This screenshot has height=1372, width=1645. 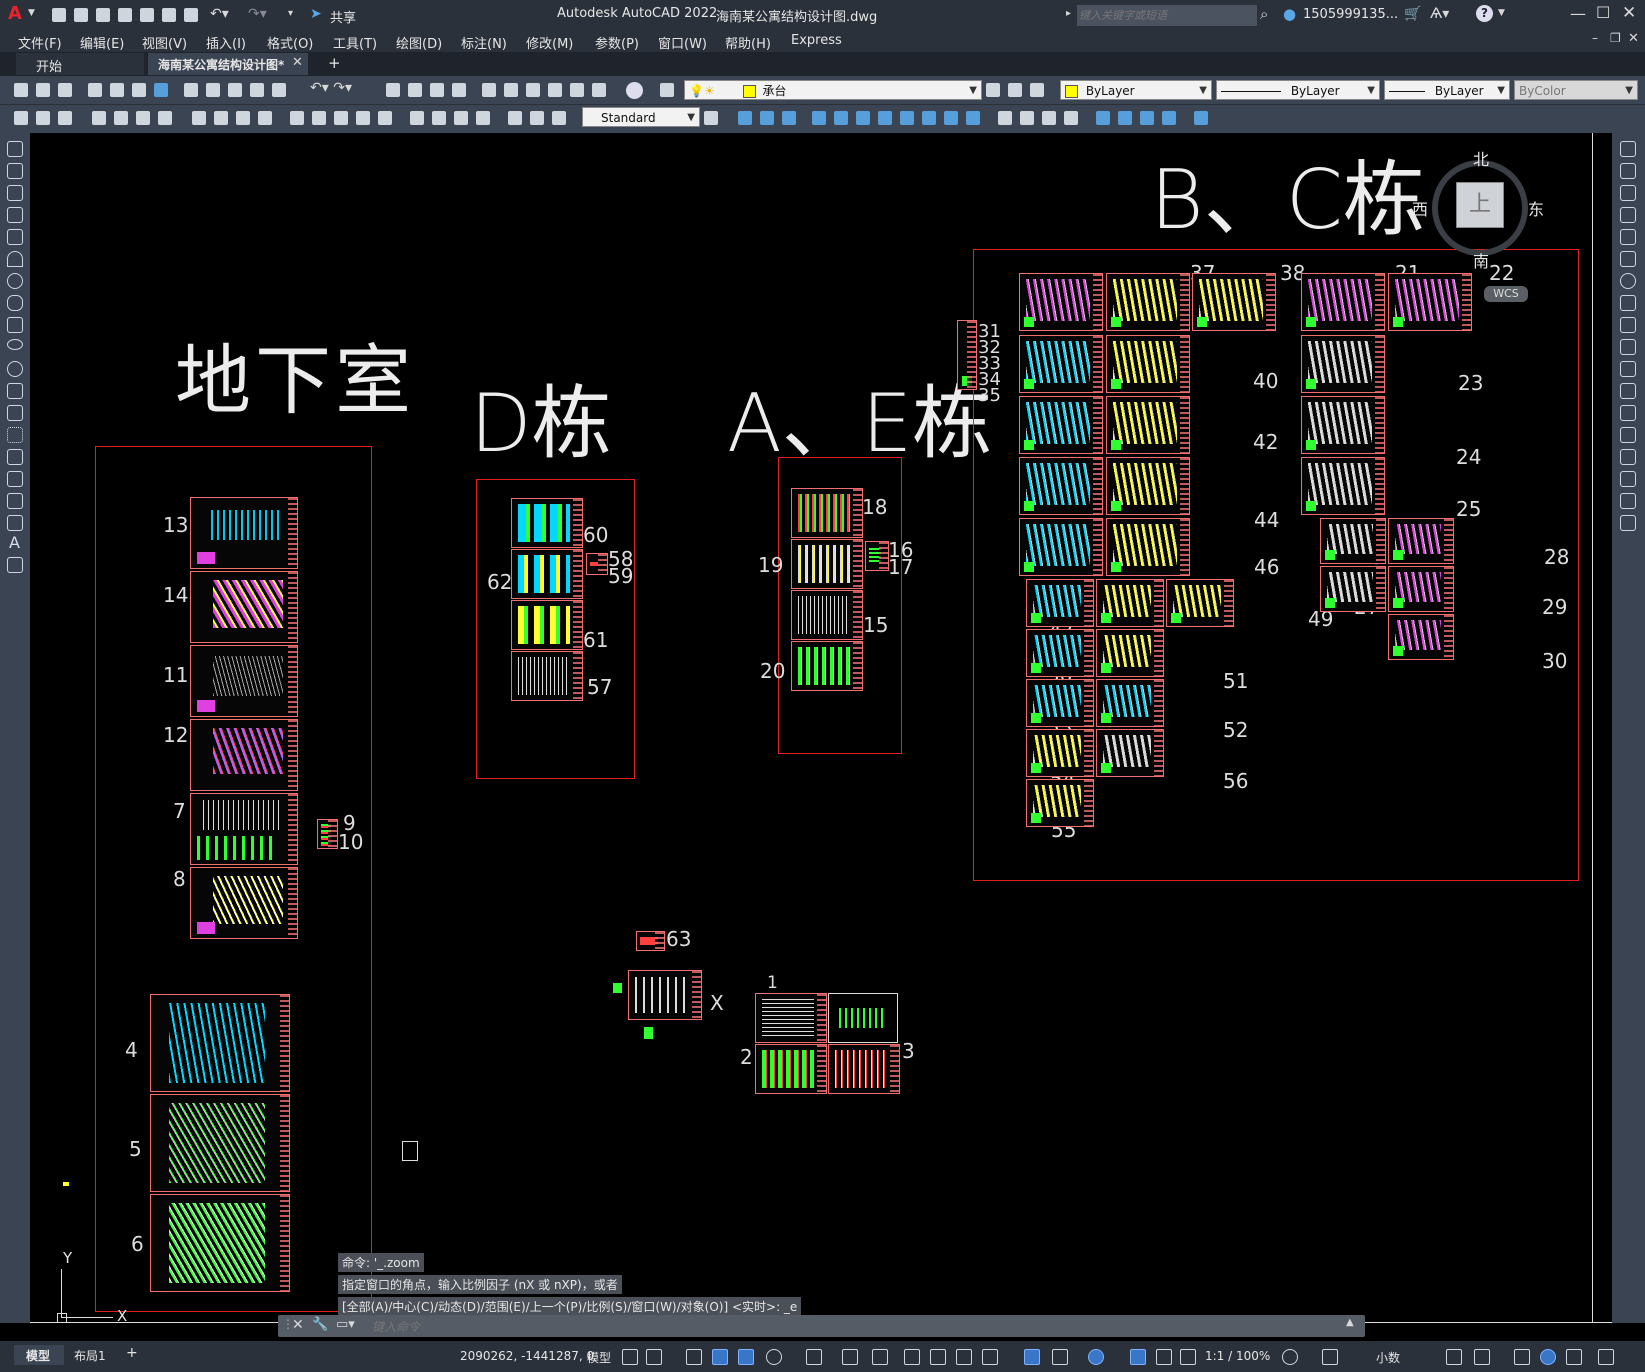 What do you see at coordinates (15, 523) in the screenshot?
I see `table-icon` at bounding box center [15, 523].